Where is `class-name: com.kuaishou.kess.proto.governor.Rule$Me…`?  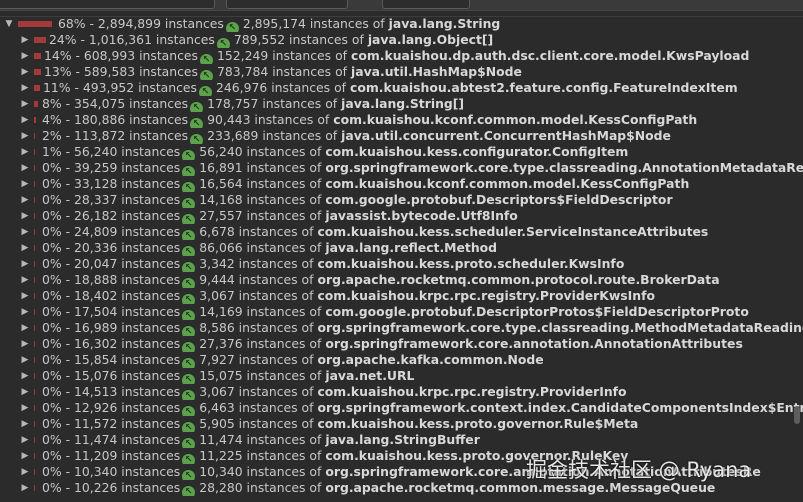
class-name: com.kuaishou.kess.proto.governor.Rule$Me… is located at coordinates (478, 423).